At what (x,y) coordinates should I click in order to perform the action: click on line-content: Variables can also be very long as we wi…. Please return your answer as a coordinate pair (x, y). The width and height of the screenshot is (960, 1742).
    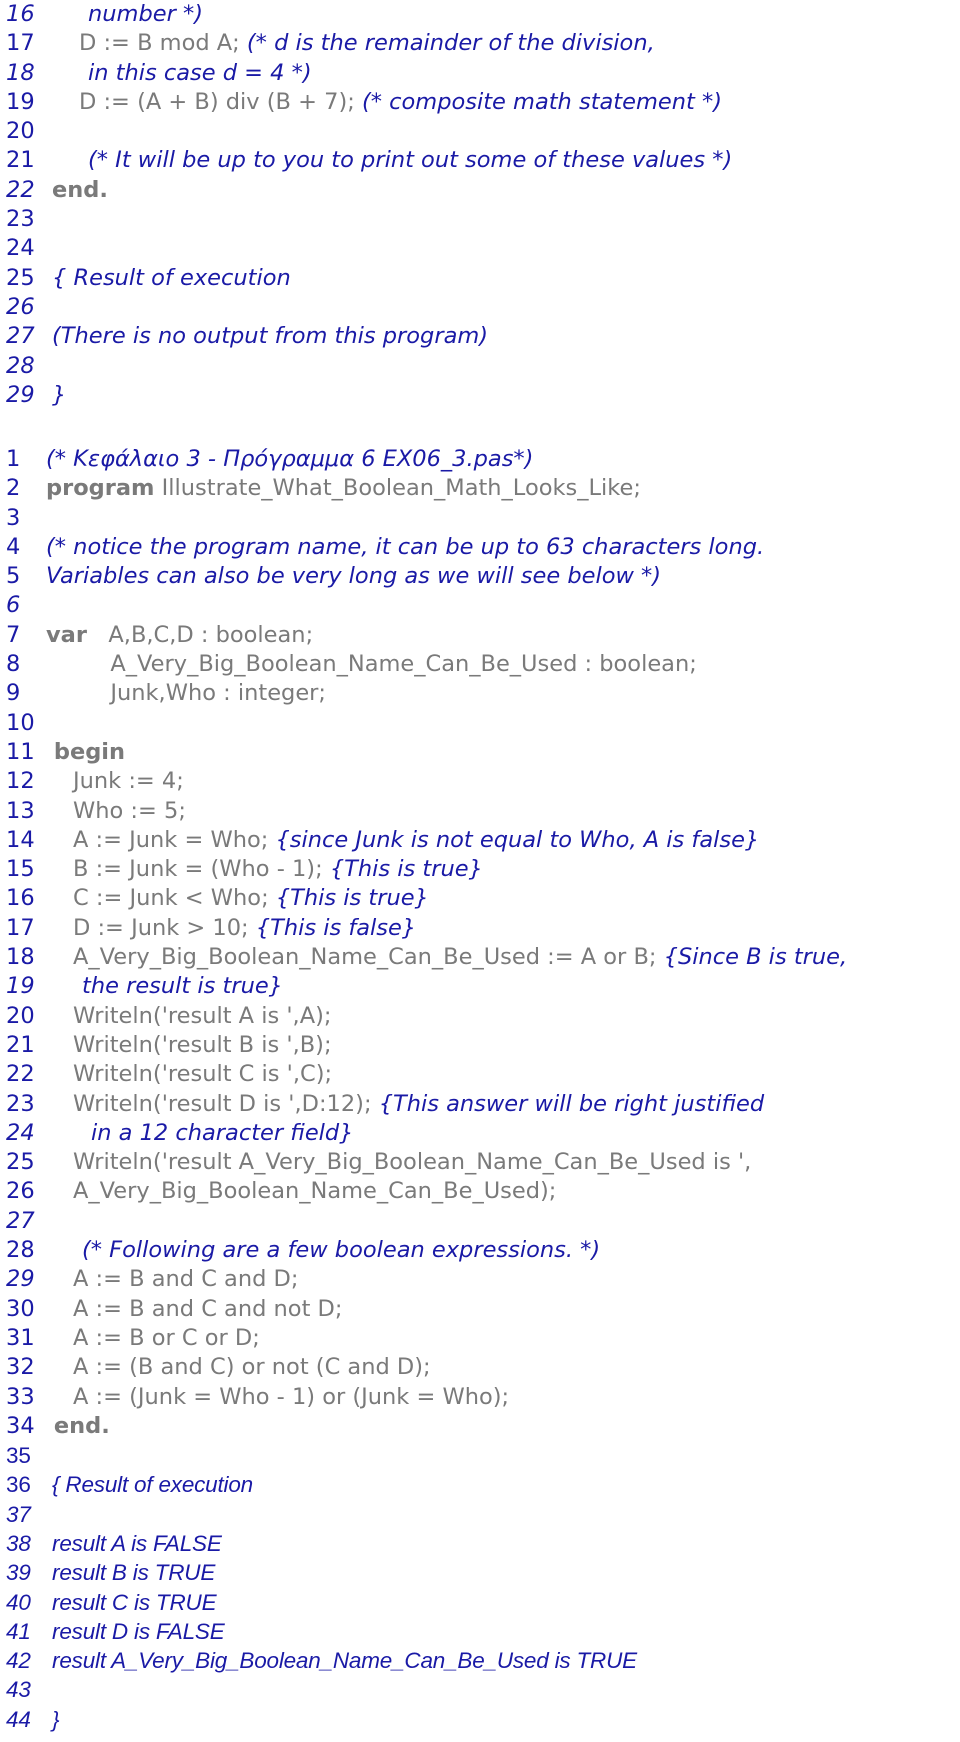
    Looking at the image, I should click on (353, 576).